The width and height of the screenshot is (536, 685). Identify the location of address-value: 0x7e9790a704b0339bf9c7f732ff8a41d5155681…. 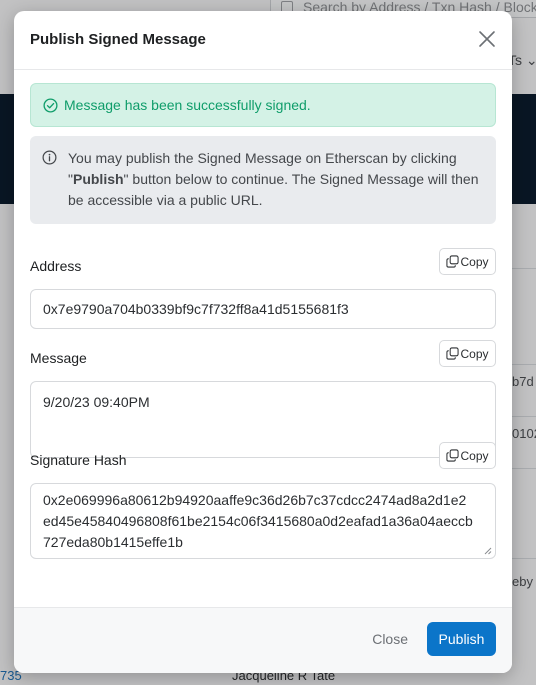
(196, 309).